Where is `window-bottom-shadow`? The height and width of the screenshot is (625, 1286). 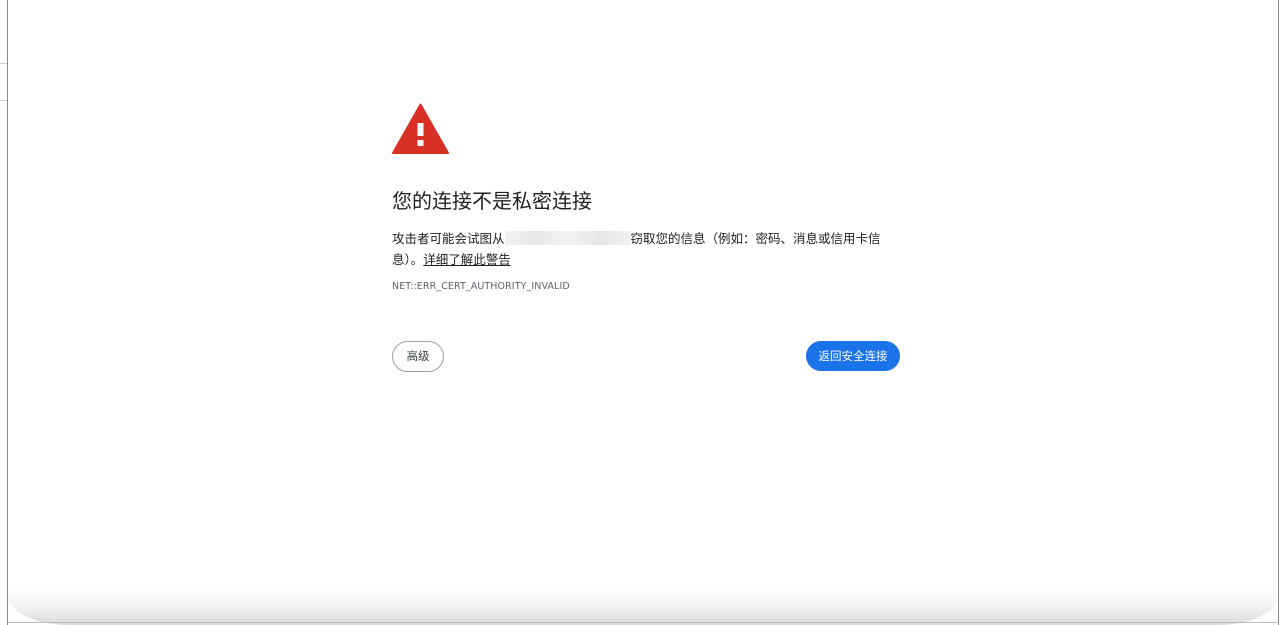 window-bottom-shadow is located at coordinates (643, 606).